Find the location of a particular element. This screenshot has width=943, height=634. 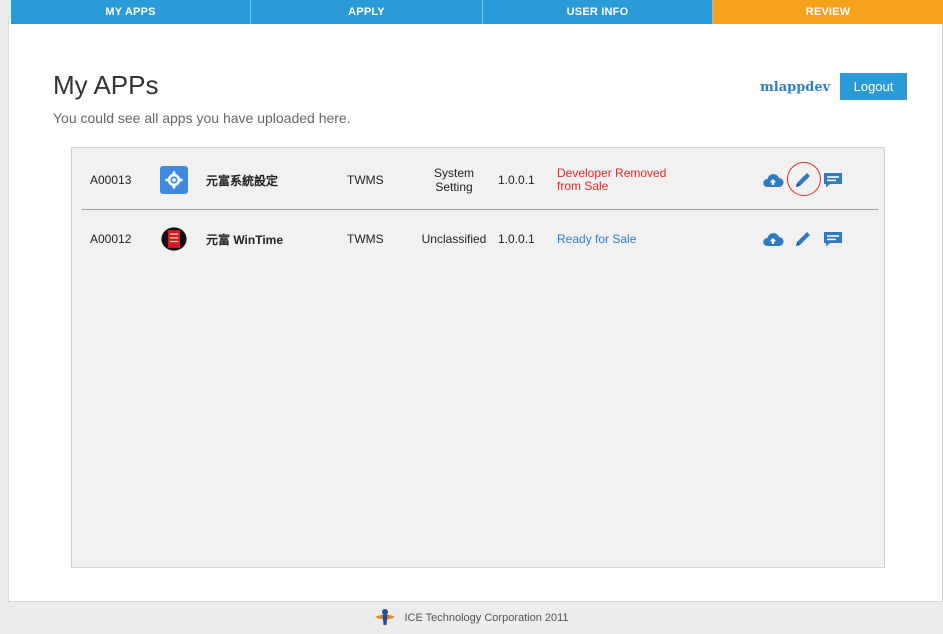

wintime-logo-icon is located at coordinates (174, 239).